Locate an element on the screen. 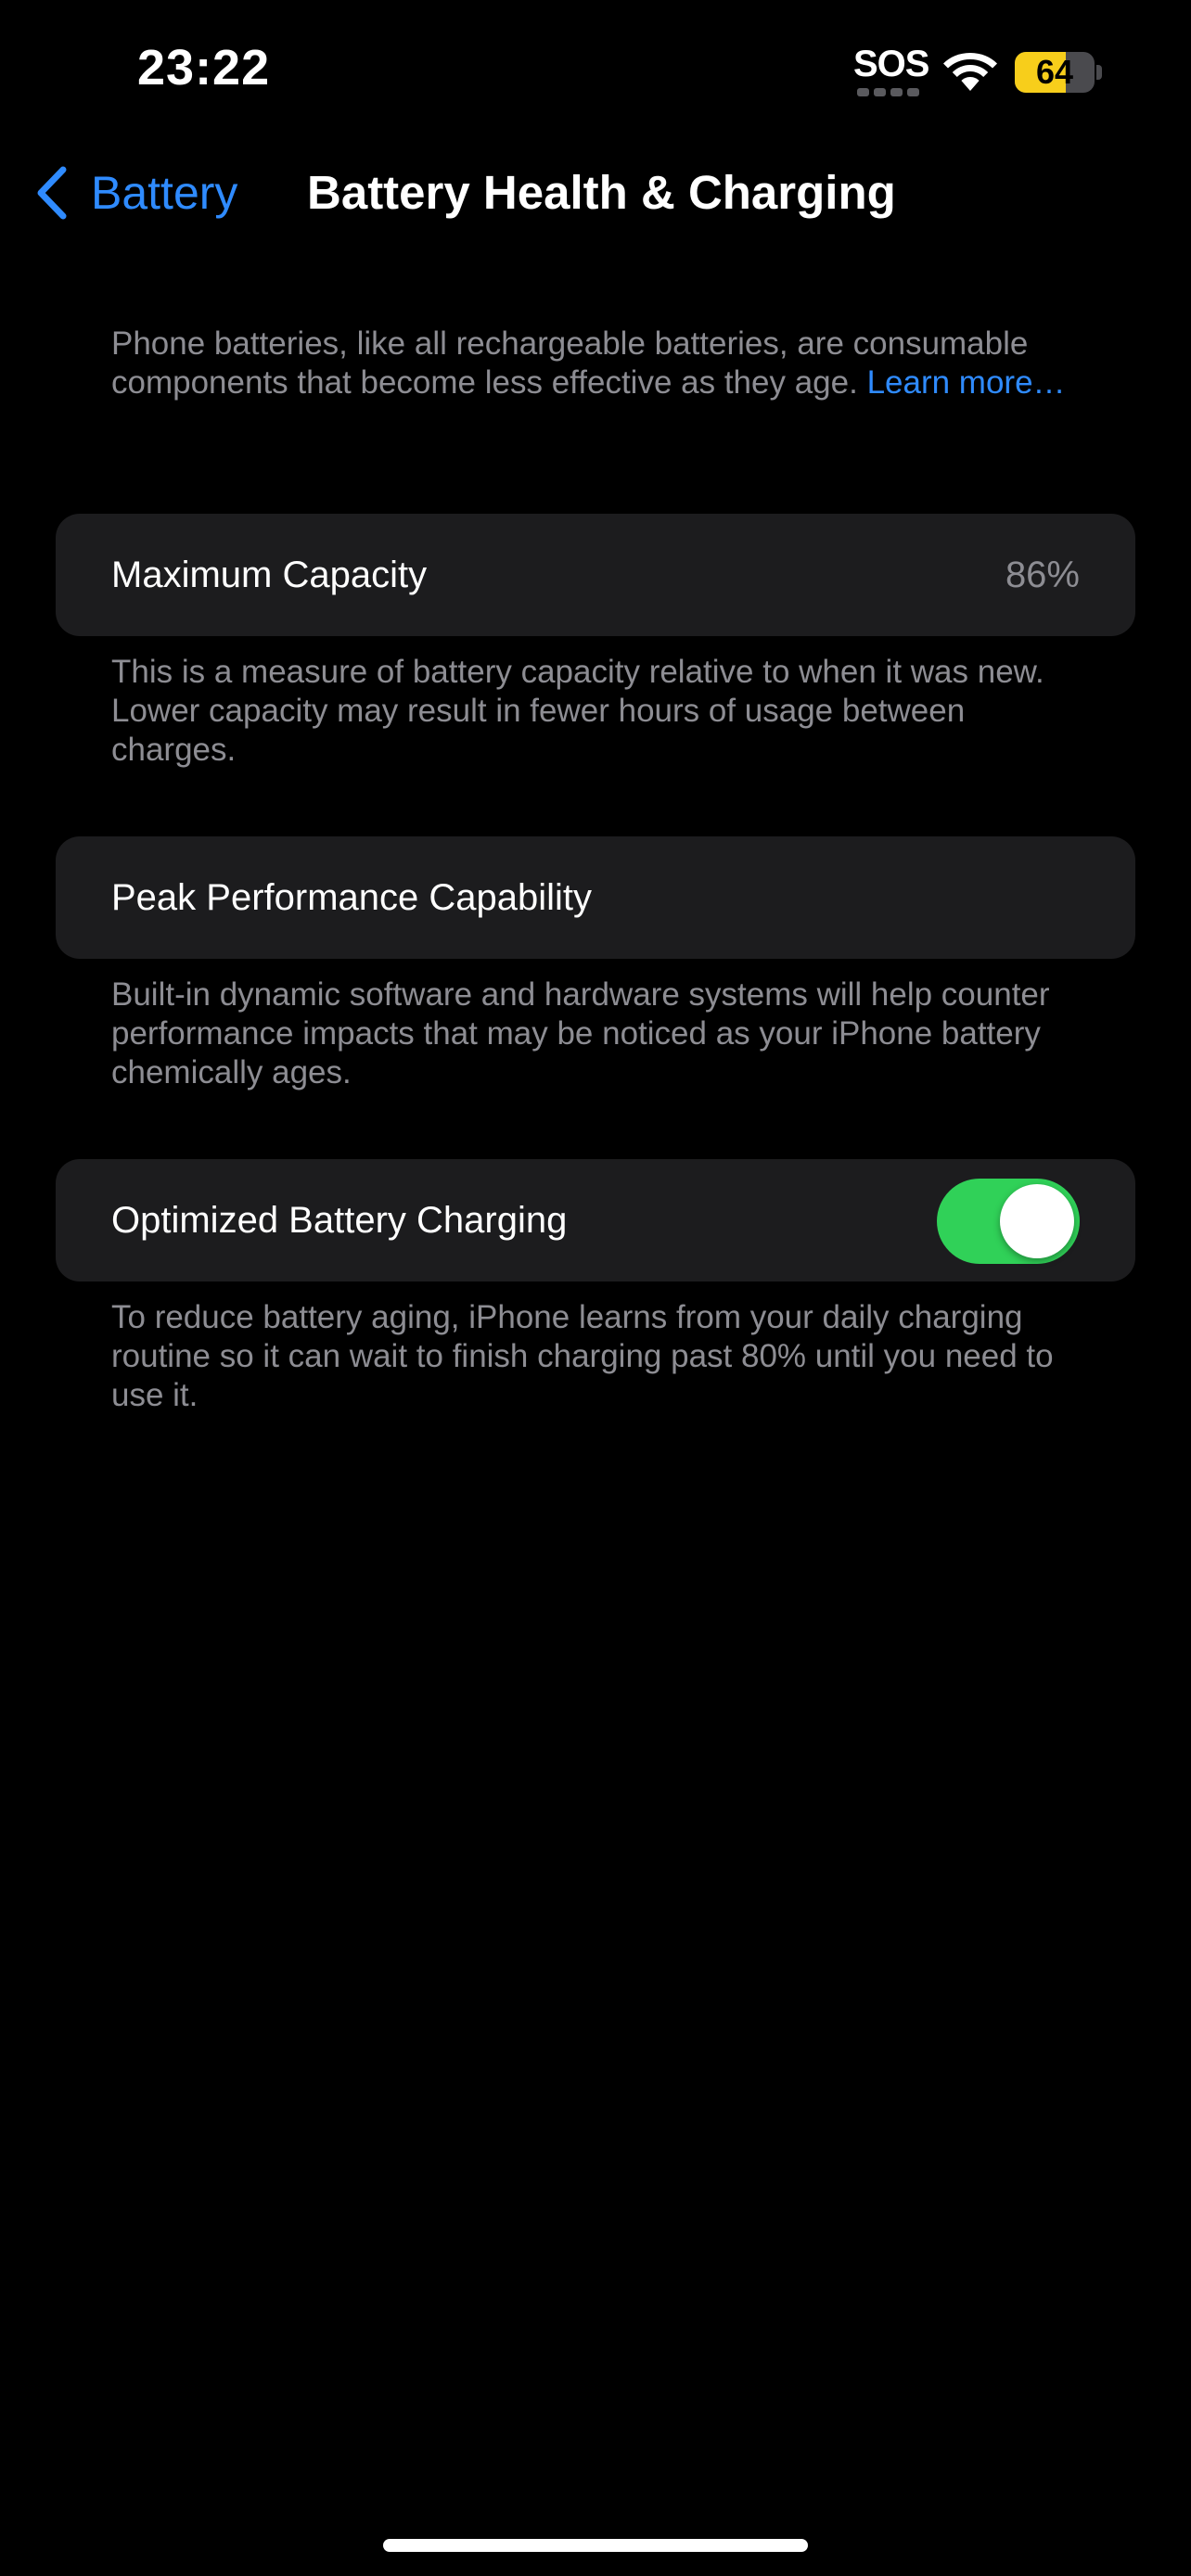  chevron-left-icon is located at coordinates (52, 193).